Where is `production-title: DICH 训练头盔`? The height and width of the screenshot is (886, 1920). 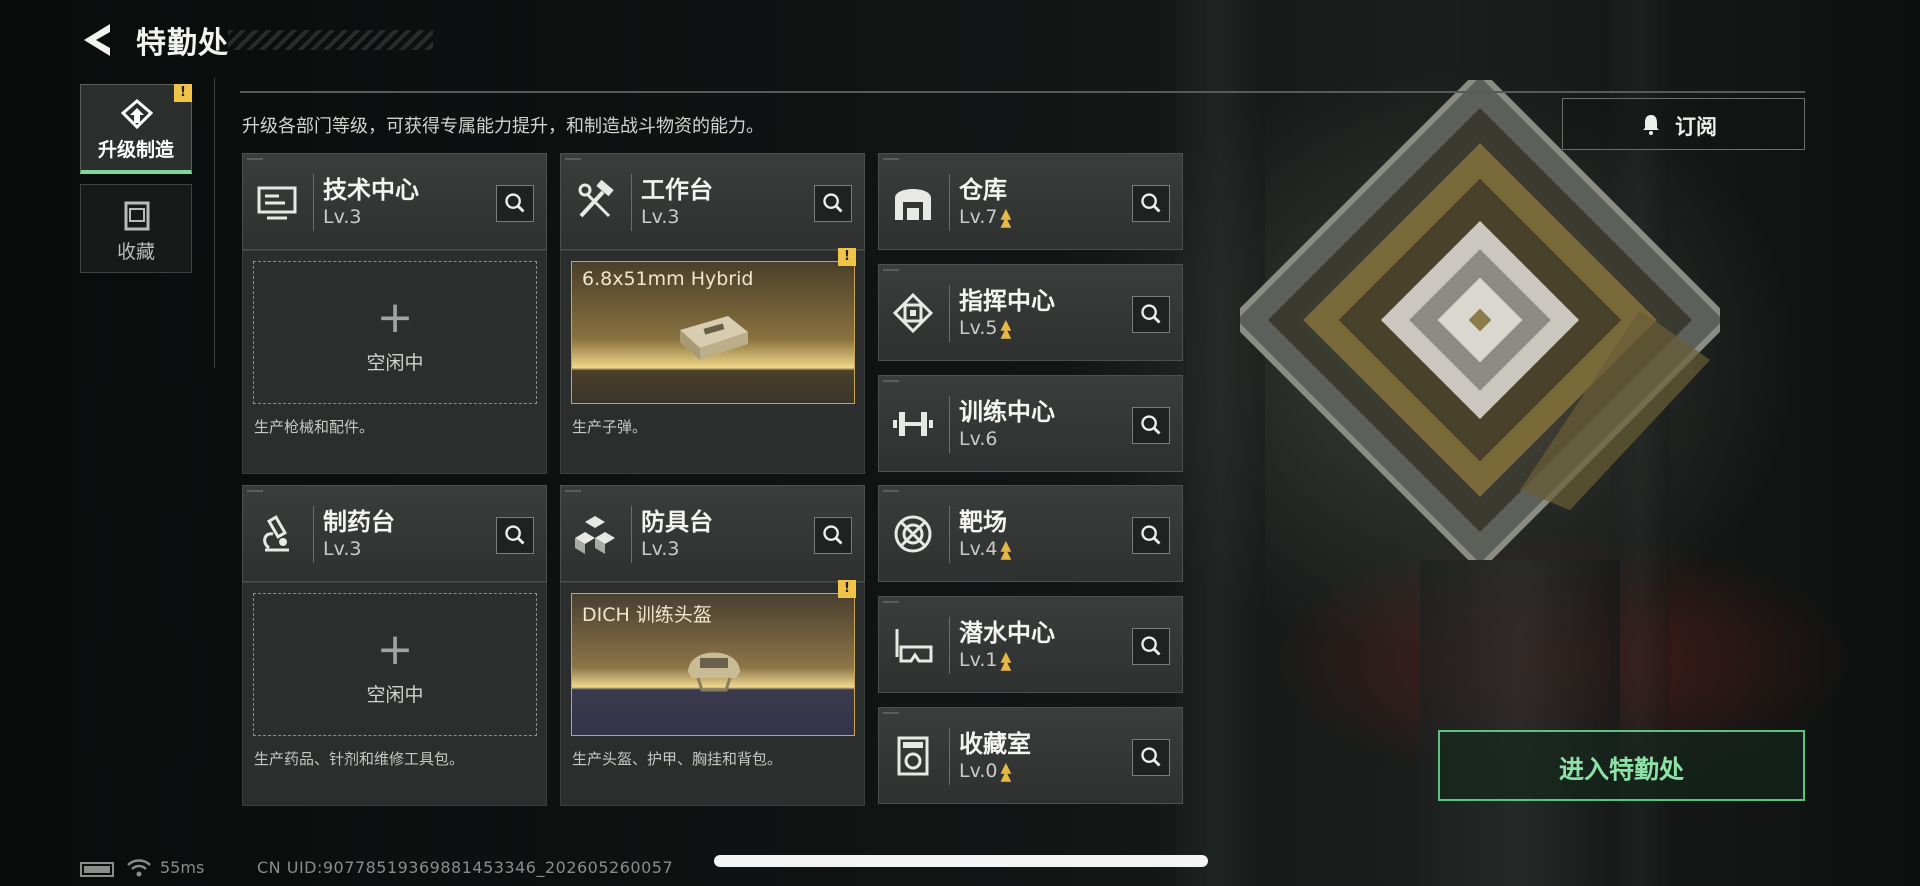 production-title: DICH 训练头盔 is located at coordinates (647, 615).